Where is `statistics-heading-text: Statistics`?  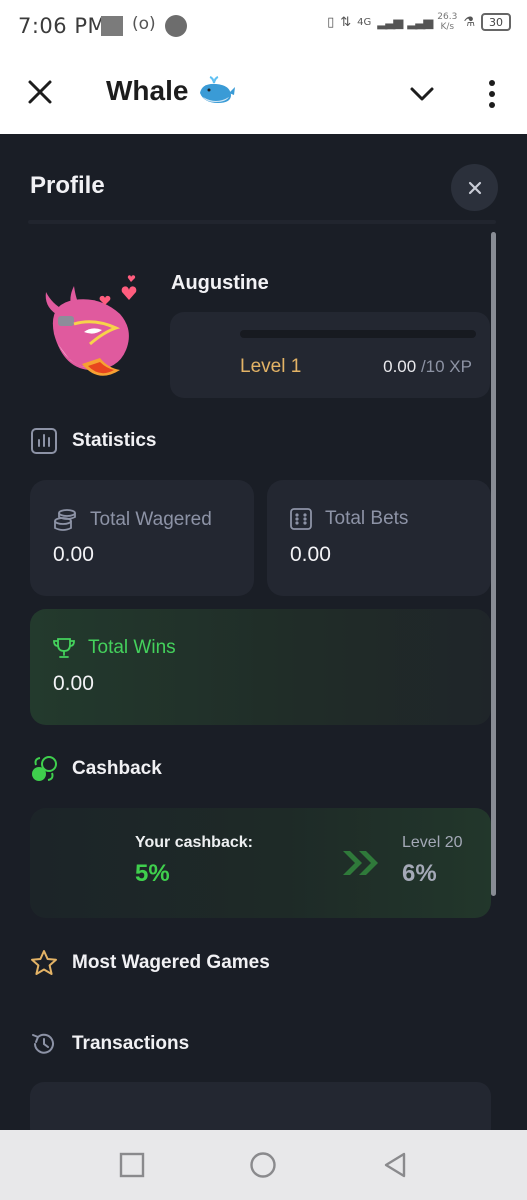
statistics-heading-text: Statistics is located at coordinates (114, 440).